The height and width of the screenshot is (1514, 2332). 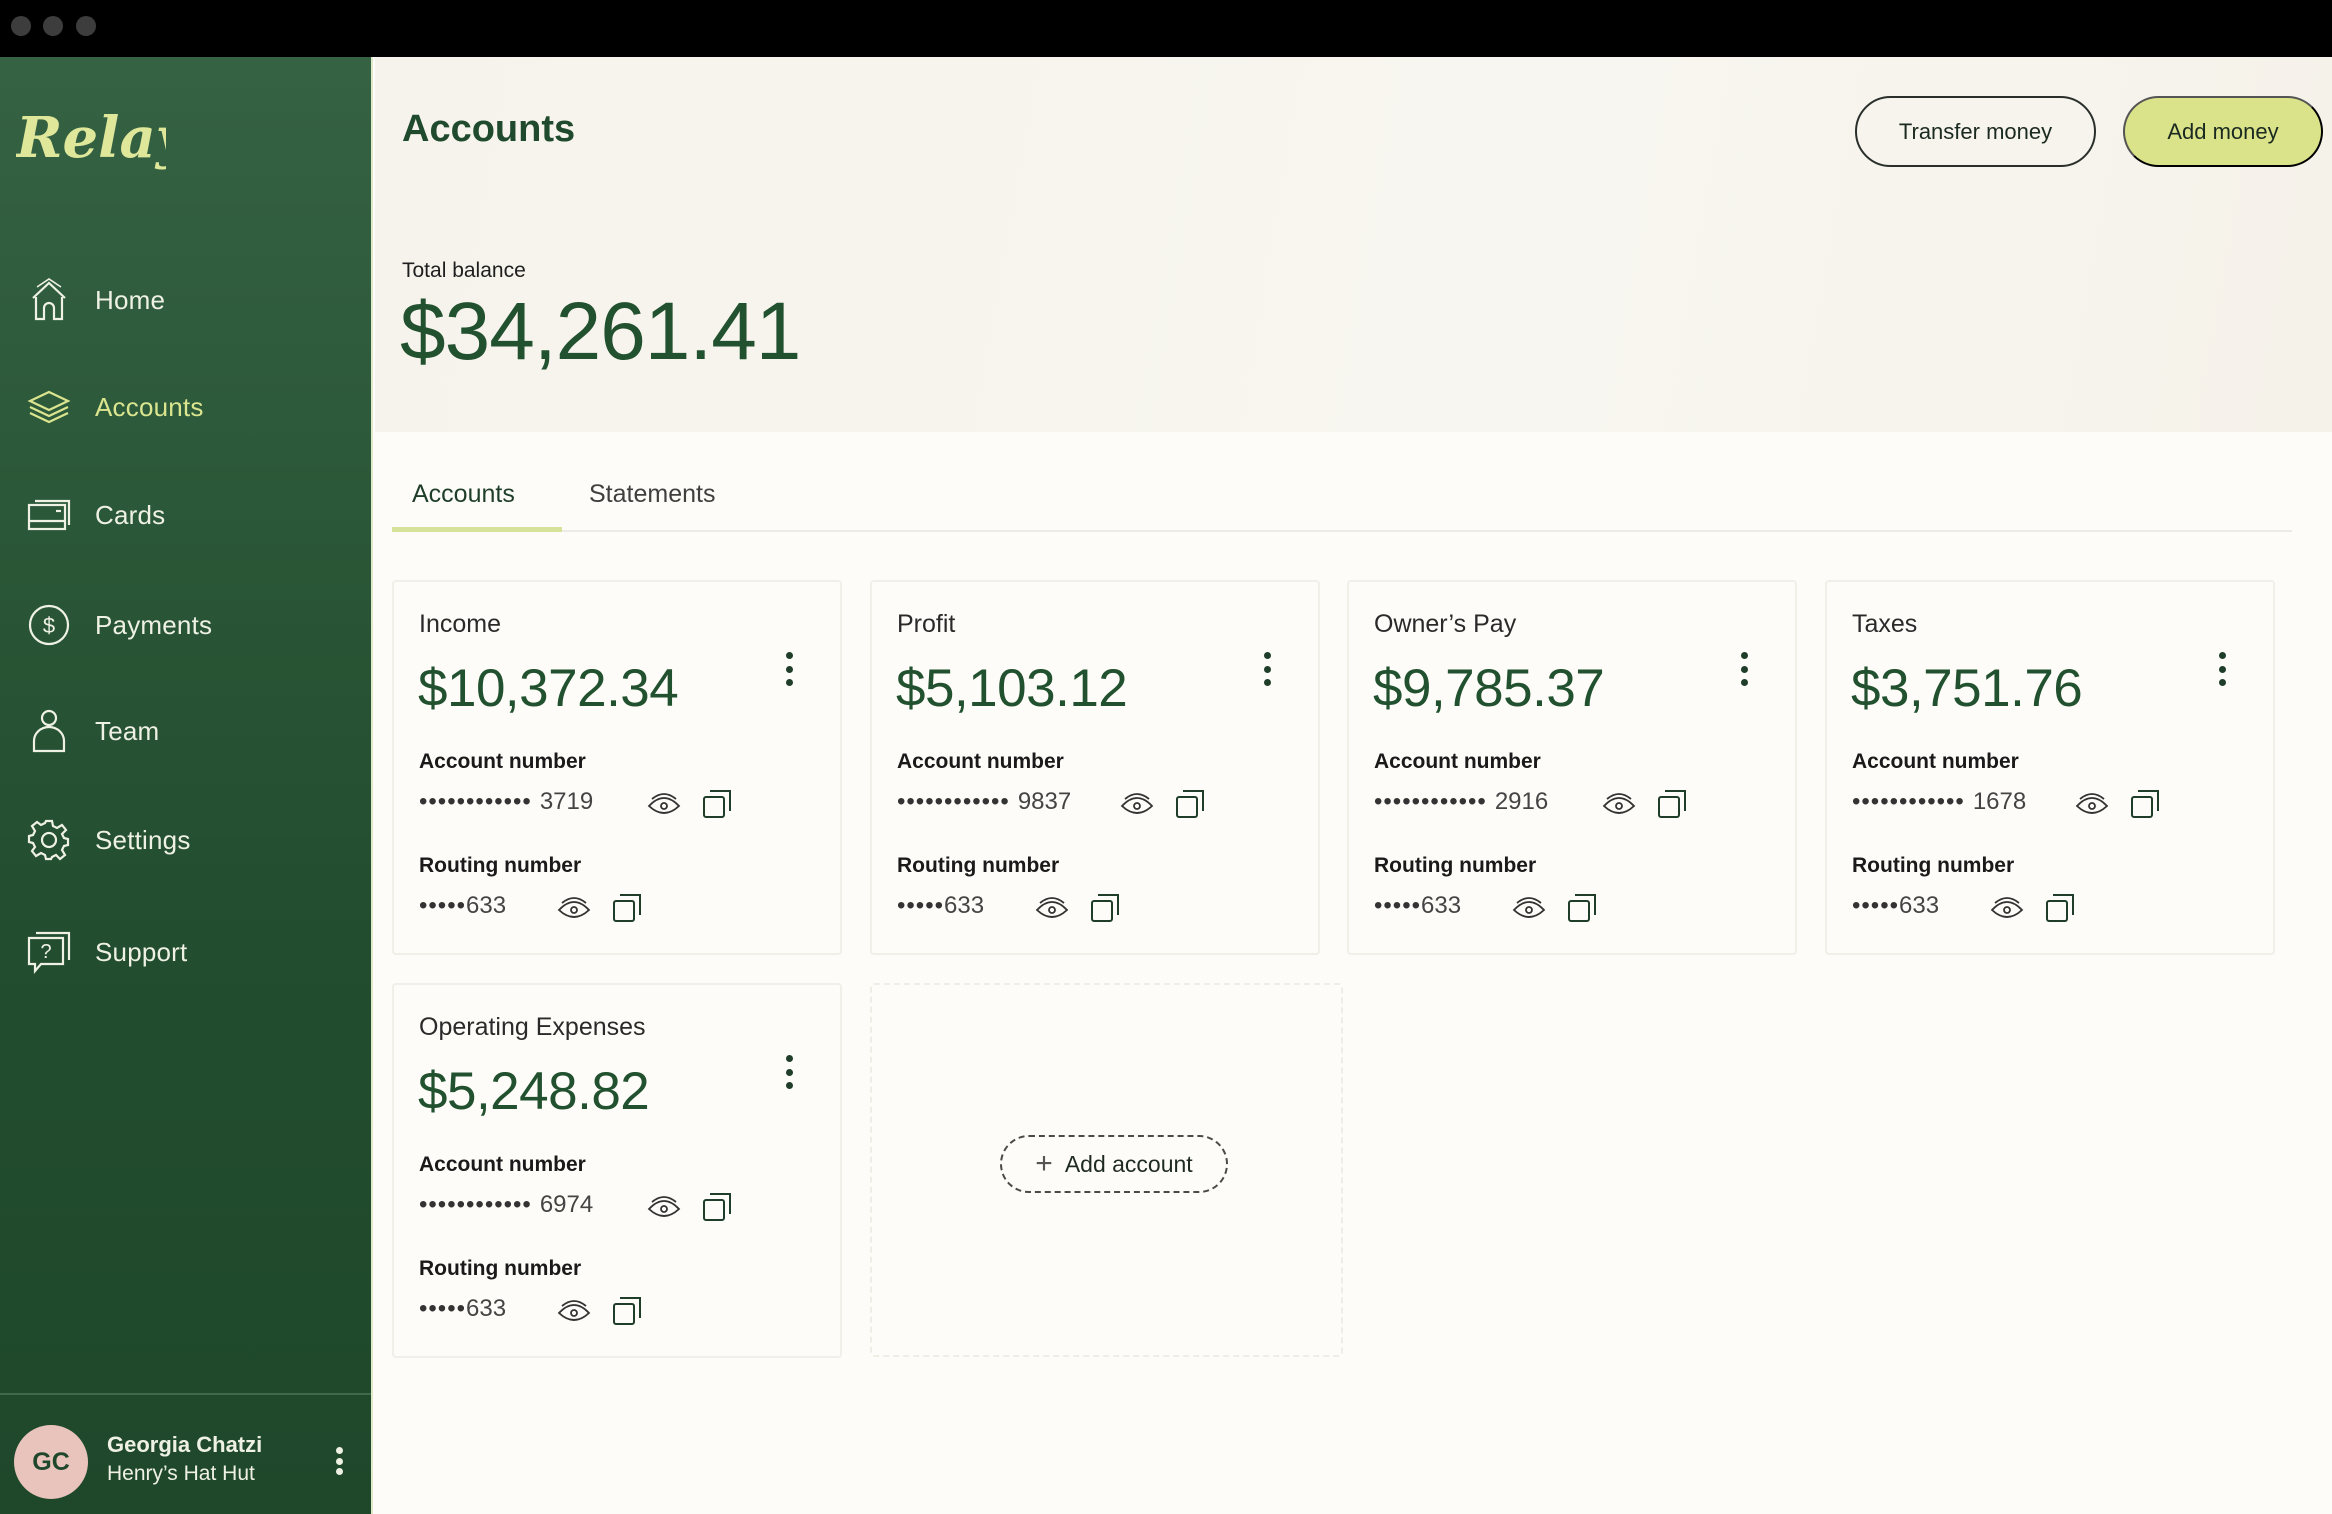 What do you see at coordinates (143, 839) in the screenshot?
I see `sidebar-item-label: Settings` at bounding box center [143, 839].